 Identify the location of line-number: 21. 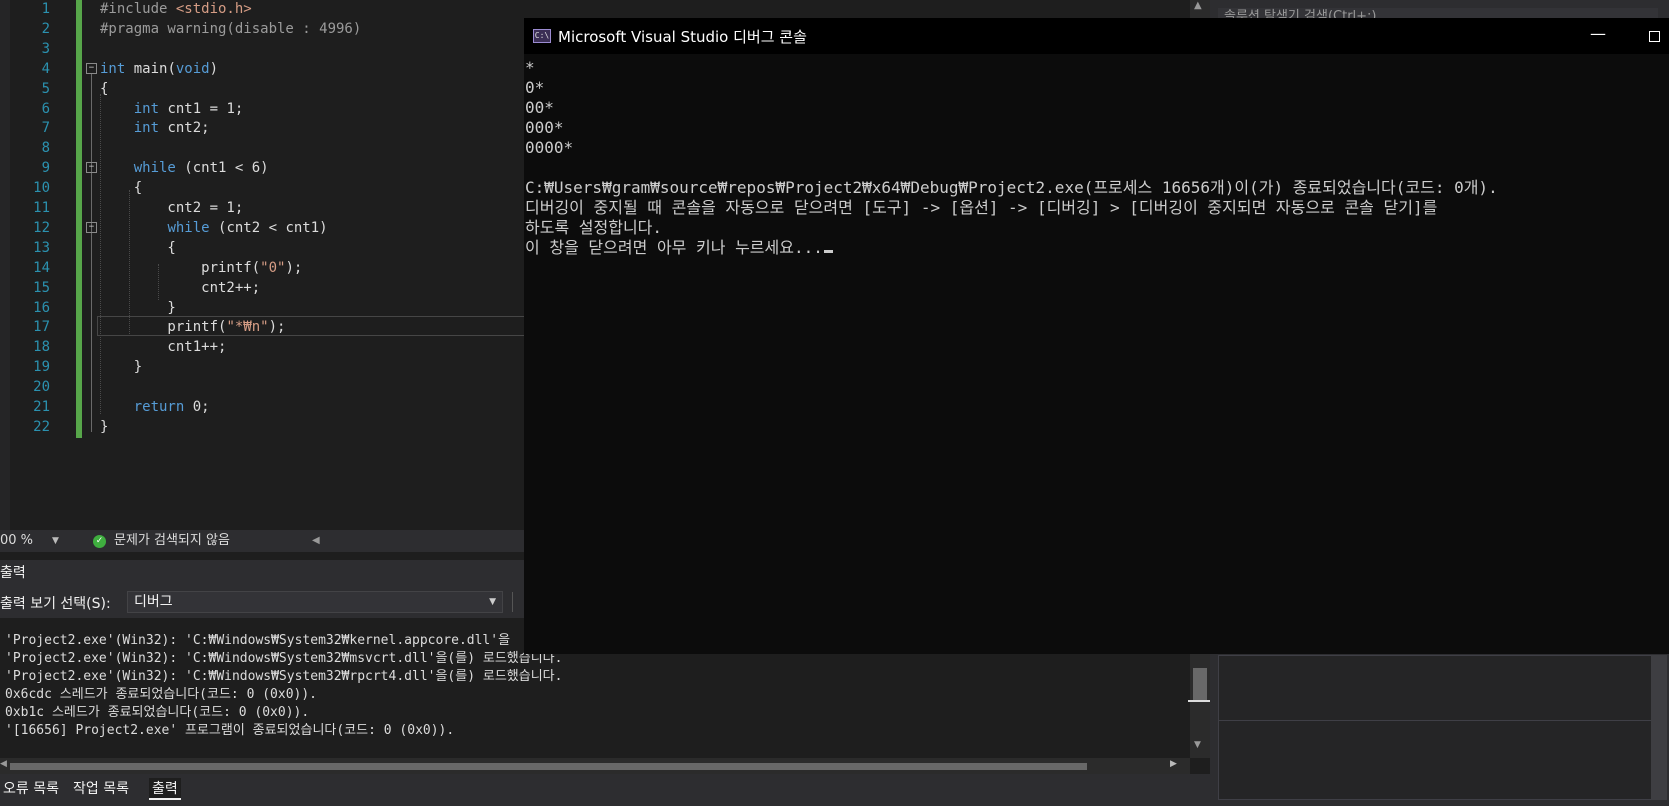
(41, 407).